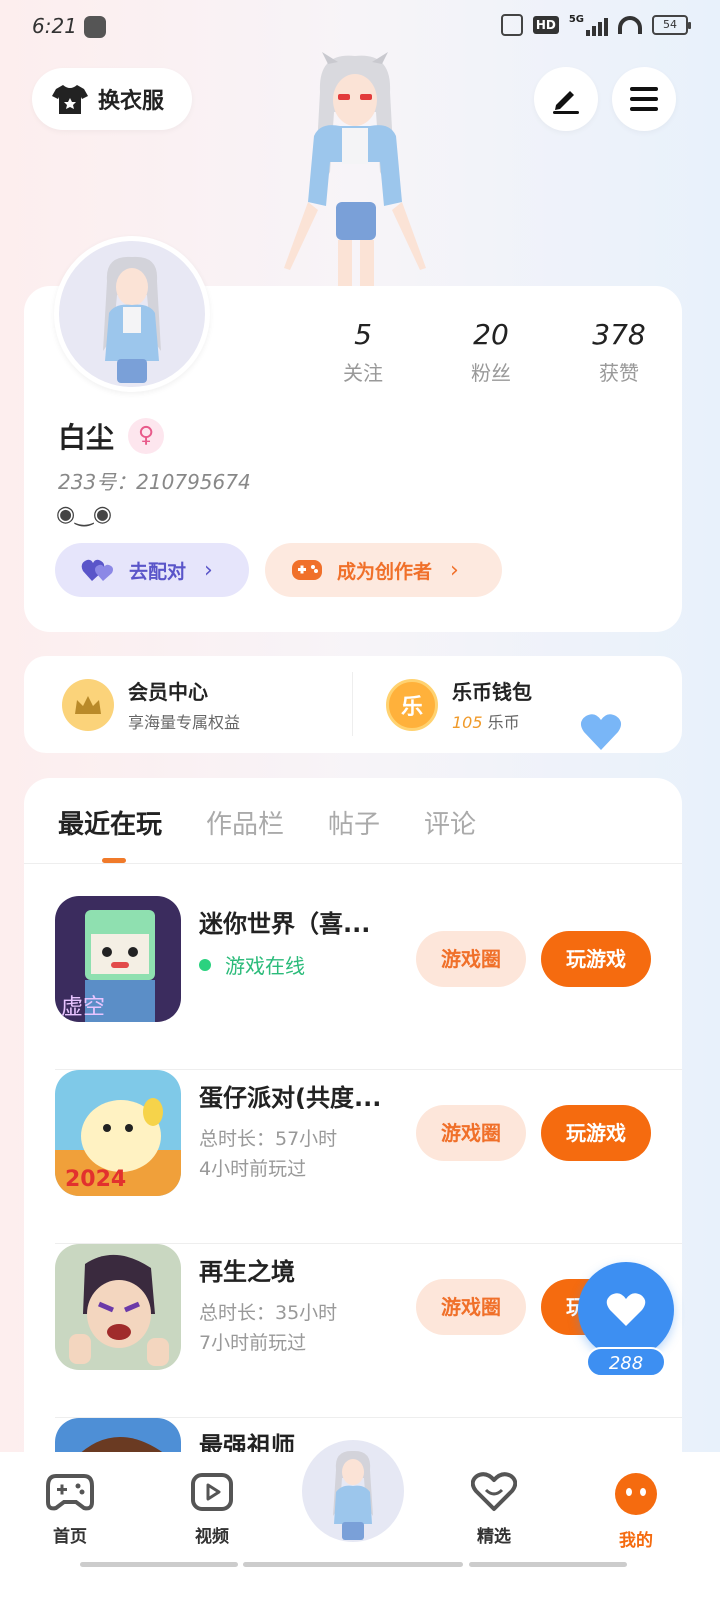 The image size is (720, 1600). I want to click on stat-likes-label: 获赞, so click(619, 373).